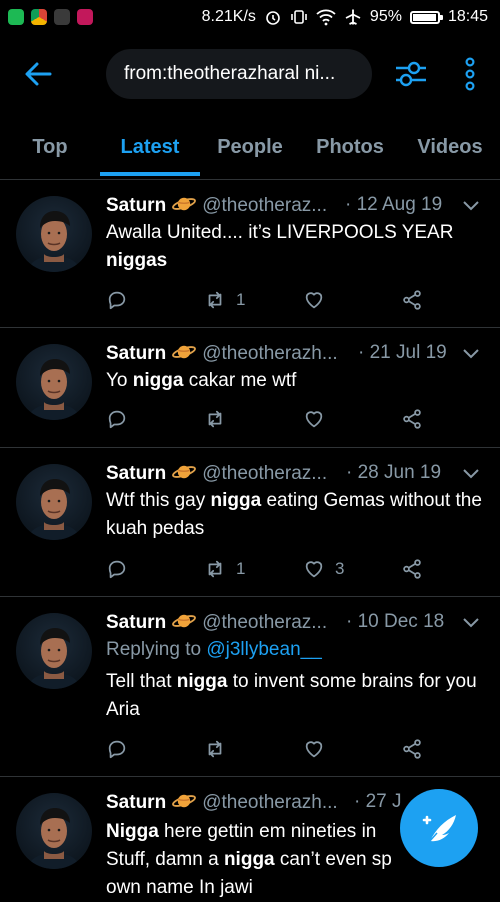 The height and width of the screenshot is (902, 500). Describe the element at coordinates (385, 16) in the screenshot. I see `battery-percent: 95%` at that location.